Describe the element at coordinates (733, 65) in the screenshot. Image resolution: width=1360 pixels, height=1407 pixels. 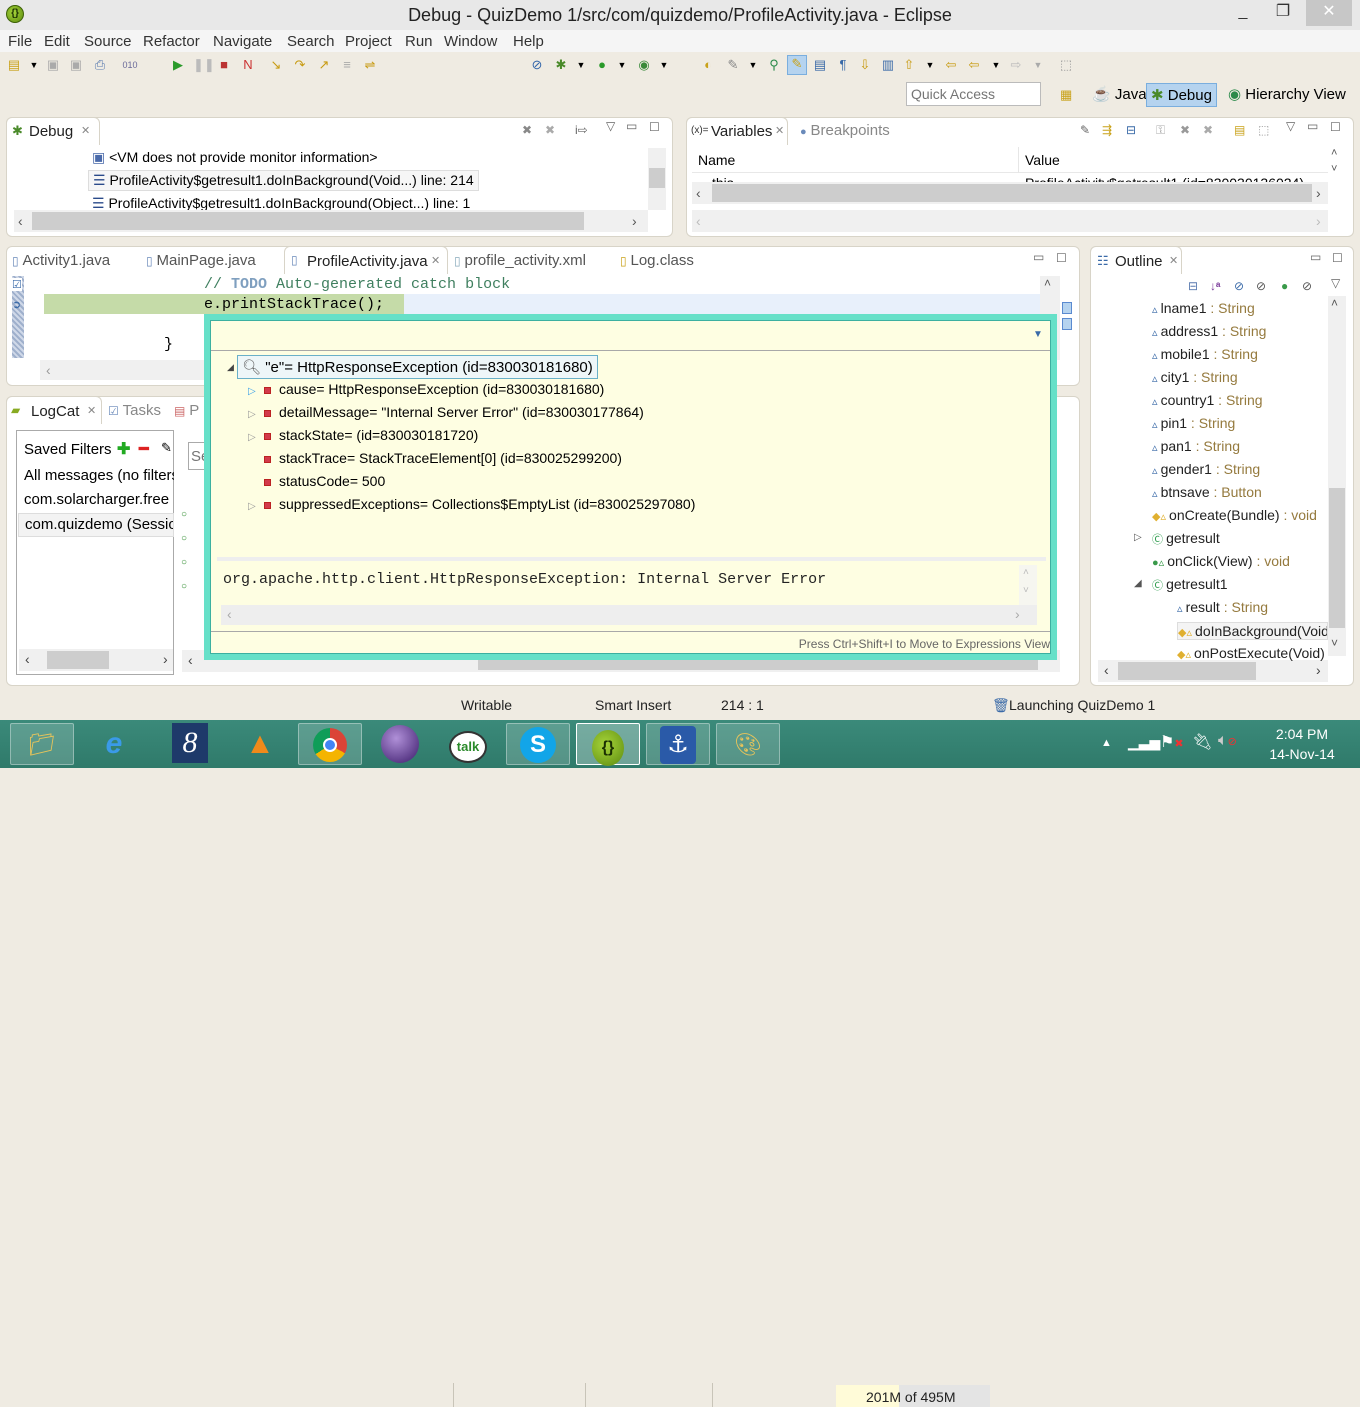
I see `search-toolbar-icon: ✎` at that location.